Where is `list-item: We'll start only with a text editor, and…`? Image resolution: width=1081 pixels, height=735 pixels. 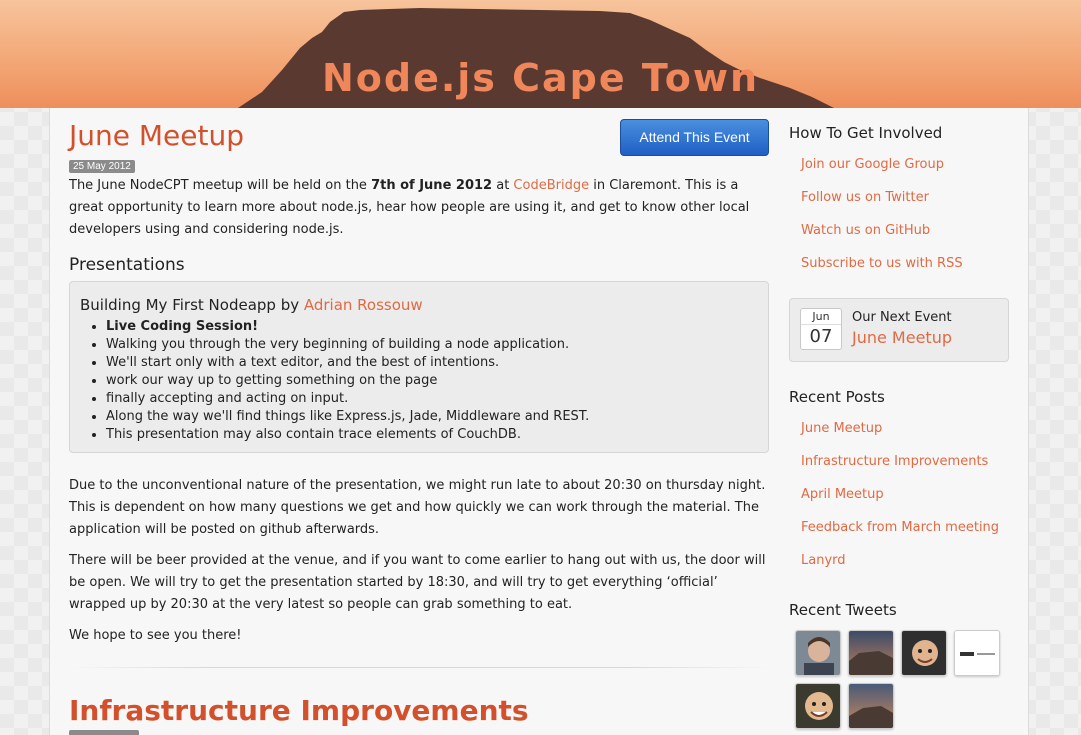
list-item: We'll start only with a text editor, and… is located at coordinates (432, 363).